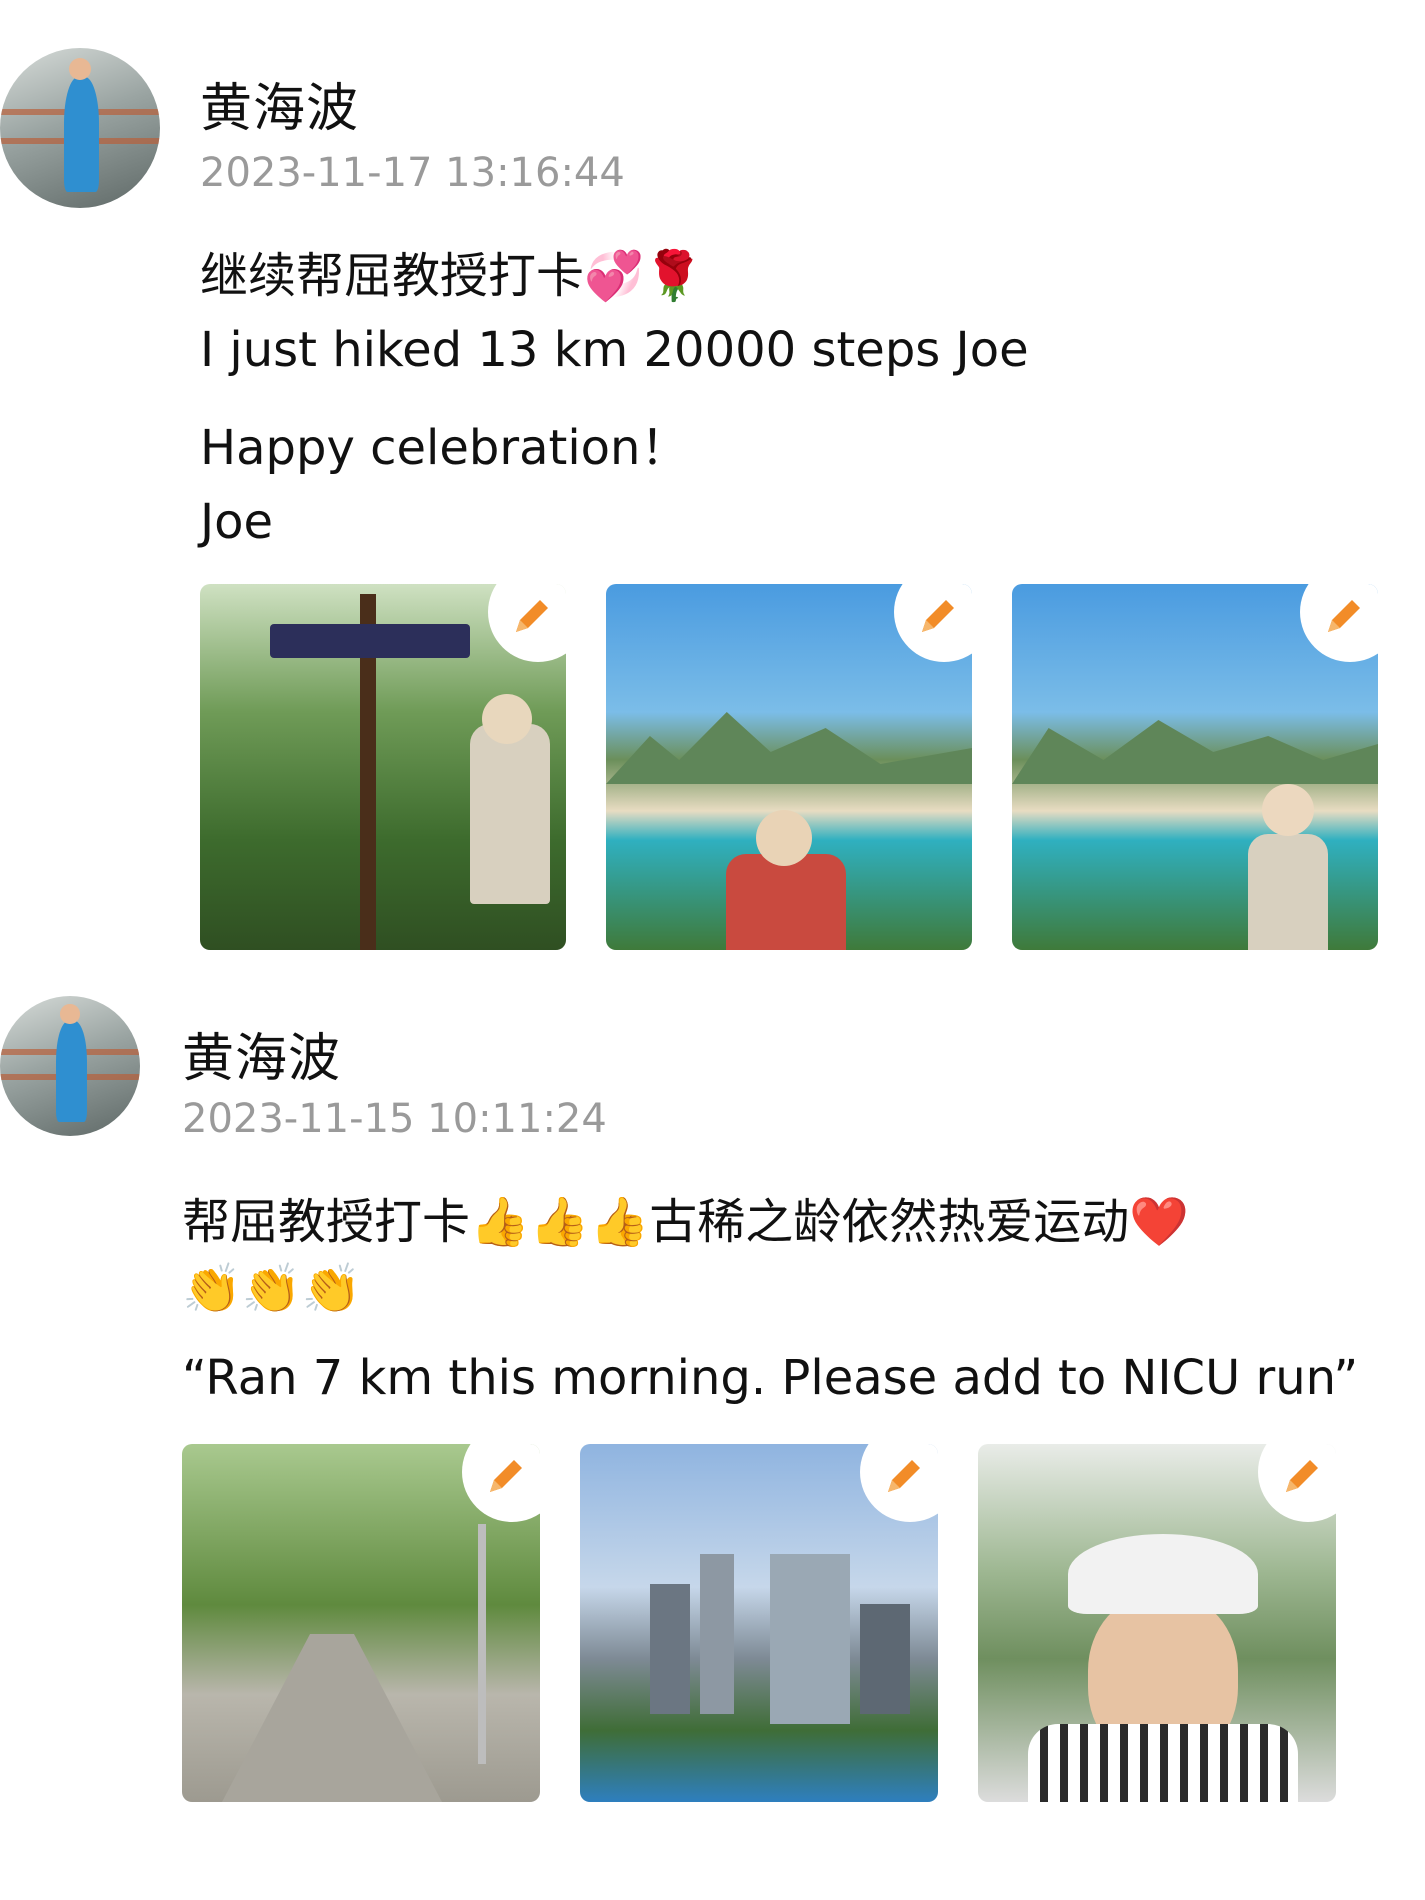 The image size is (1425, 1900). What do you see at coordinates (452, 276) in the screenshot?
I see `post-text-line: 继续帮屈教授打卡💞🌹` at bounding box center [452, 276].